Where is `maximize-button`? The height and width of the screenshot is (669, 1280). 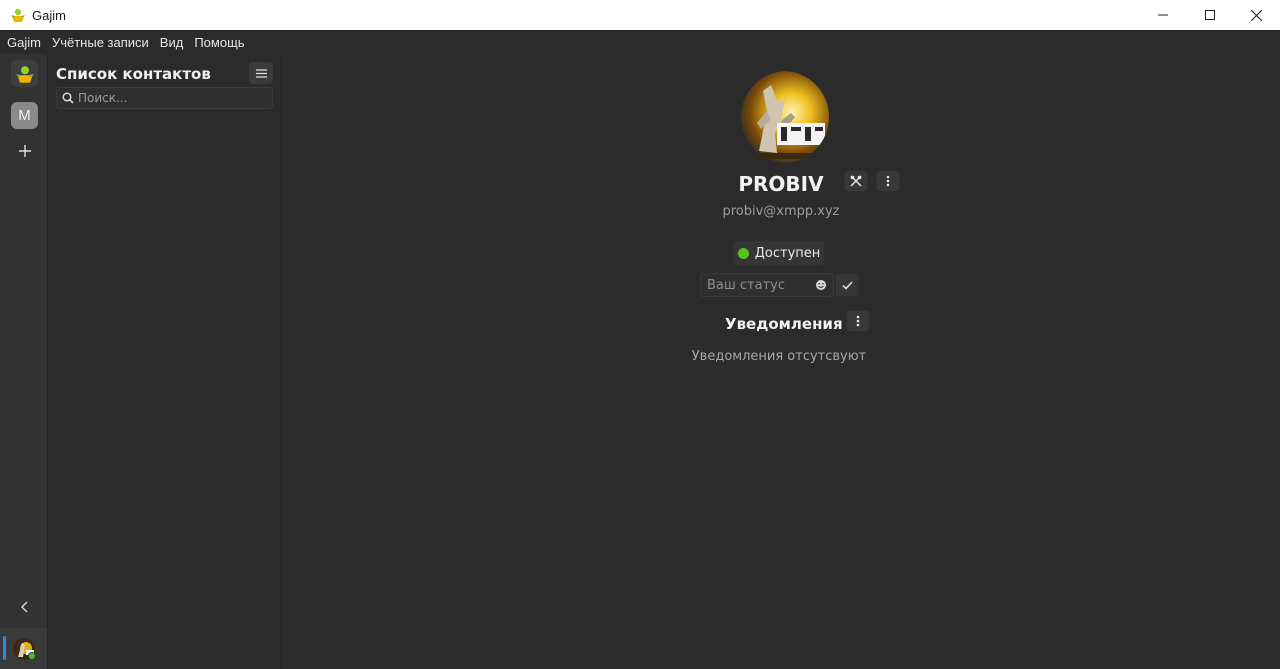 maximize-button is located at coordinates (1209, 15).